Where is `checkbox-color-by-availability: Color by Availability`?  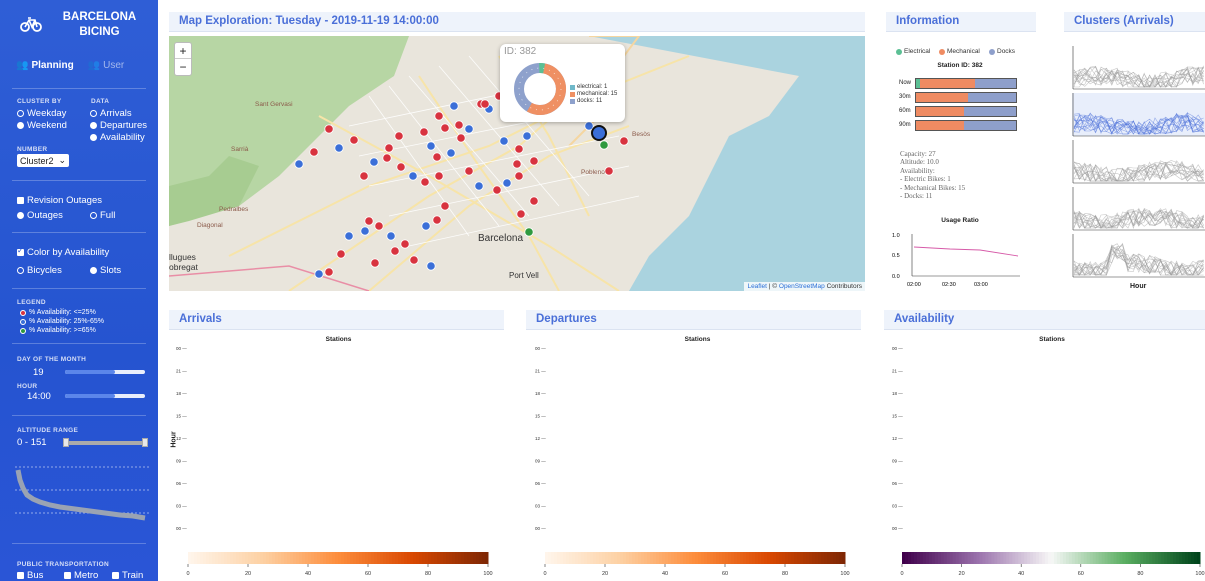 checkbox-color-by-availability: Color by Availability is located at coordinates (63, 252).